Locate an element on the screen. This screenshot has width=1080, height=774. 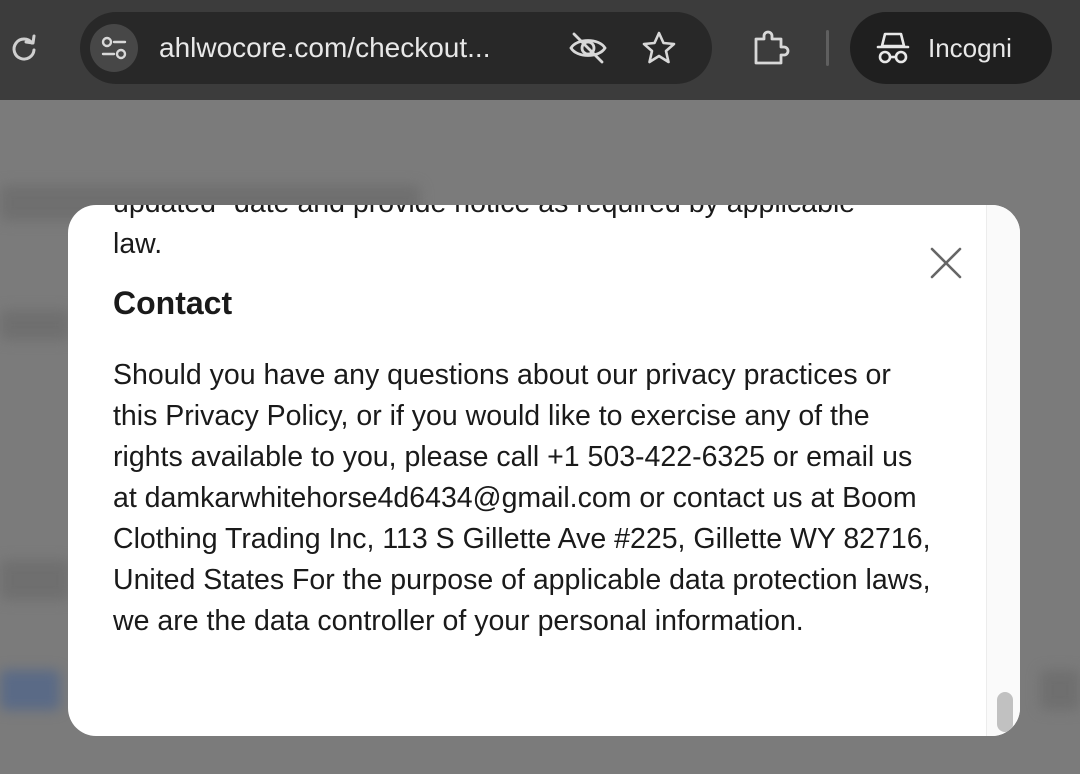
close-button is located at coordinates (946, 263).